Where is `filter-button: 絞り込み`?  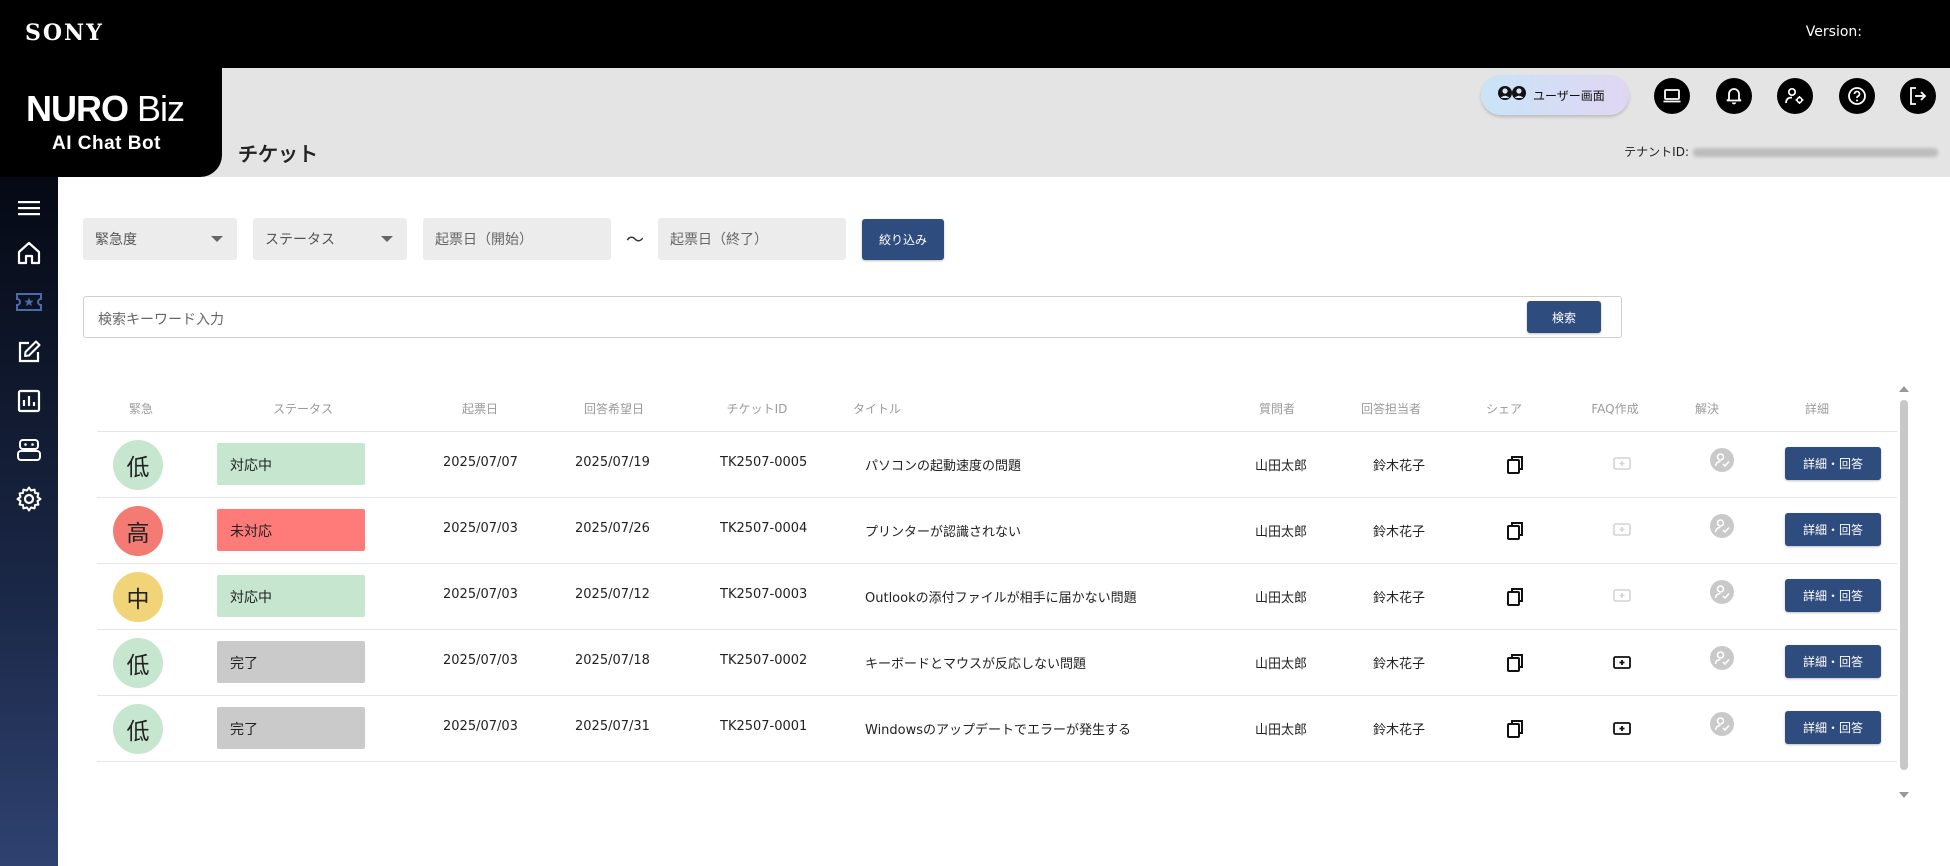 filter-button: 絞り込み is located at coordinates (903, 239).